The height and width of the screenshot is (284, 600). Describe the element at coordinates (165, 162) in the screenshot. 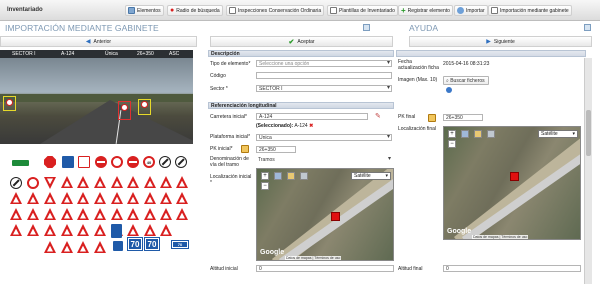

I see `sign-end-restriction` at that location.